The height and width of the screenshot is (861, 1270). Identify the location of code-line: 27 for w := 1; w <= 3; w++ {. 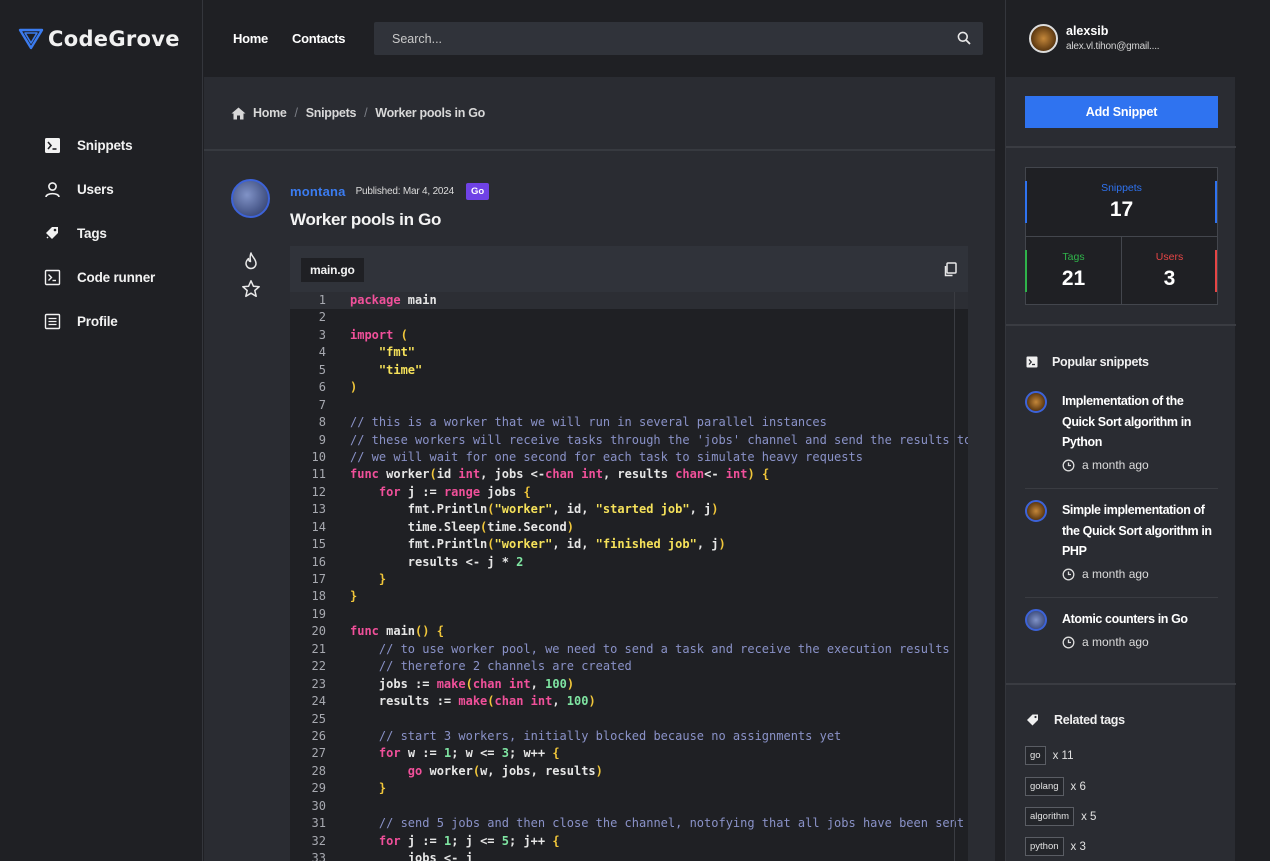
(629, 753).